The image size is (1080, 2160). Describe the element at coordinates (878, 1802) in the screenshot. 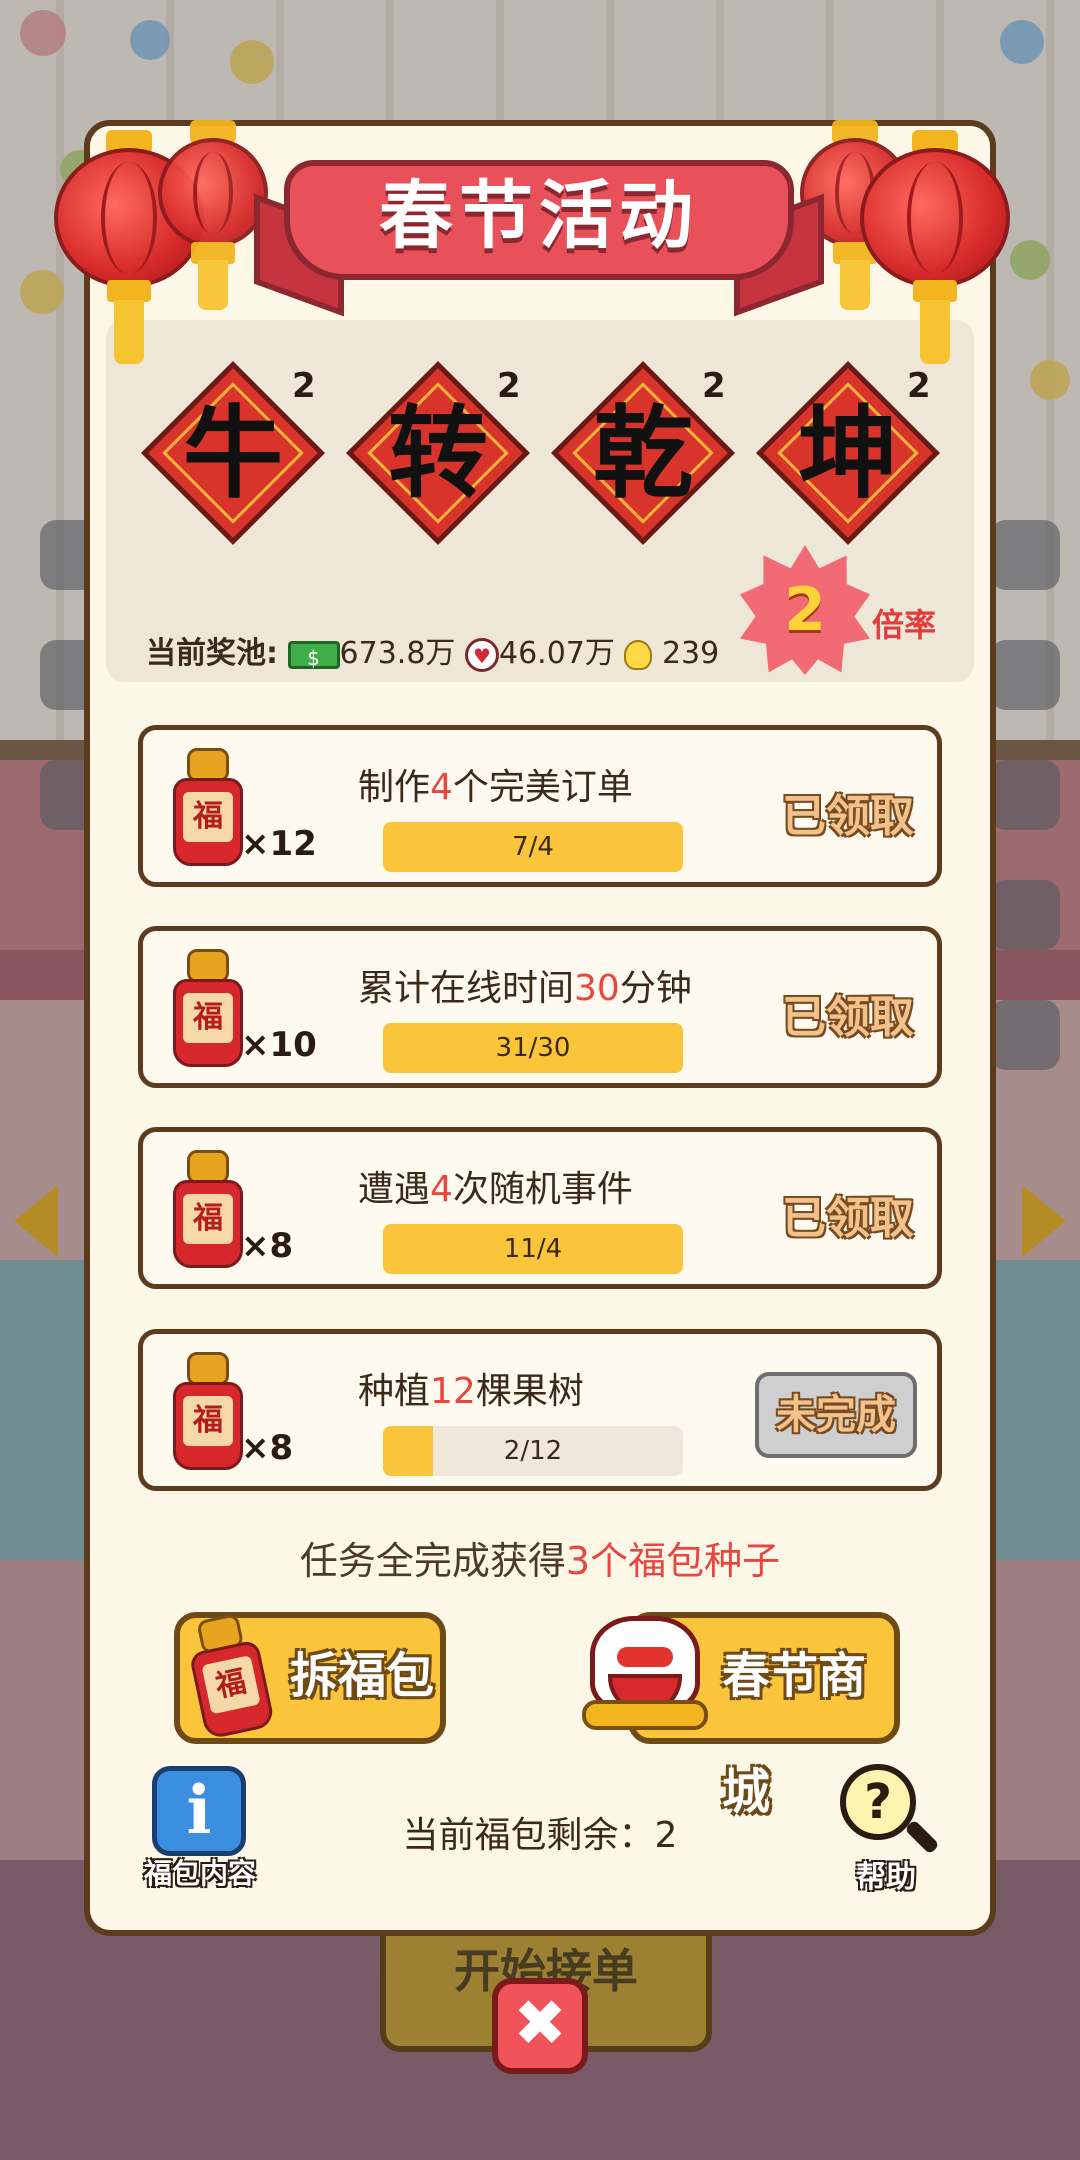

I see `help-button: ?` at that location.